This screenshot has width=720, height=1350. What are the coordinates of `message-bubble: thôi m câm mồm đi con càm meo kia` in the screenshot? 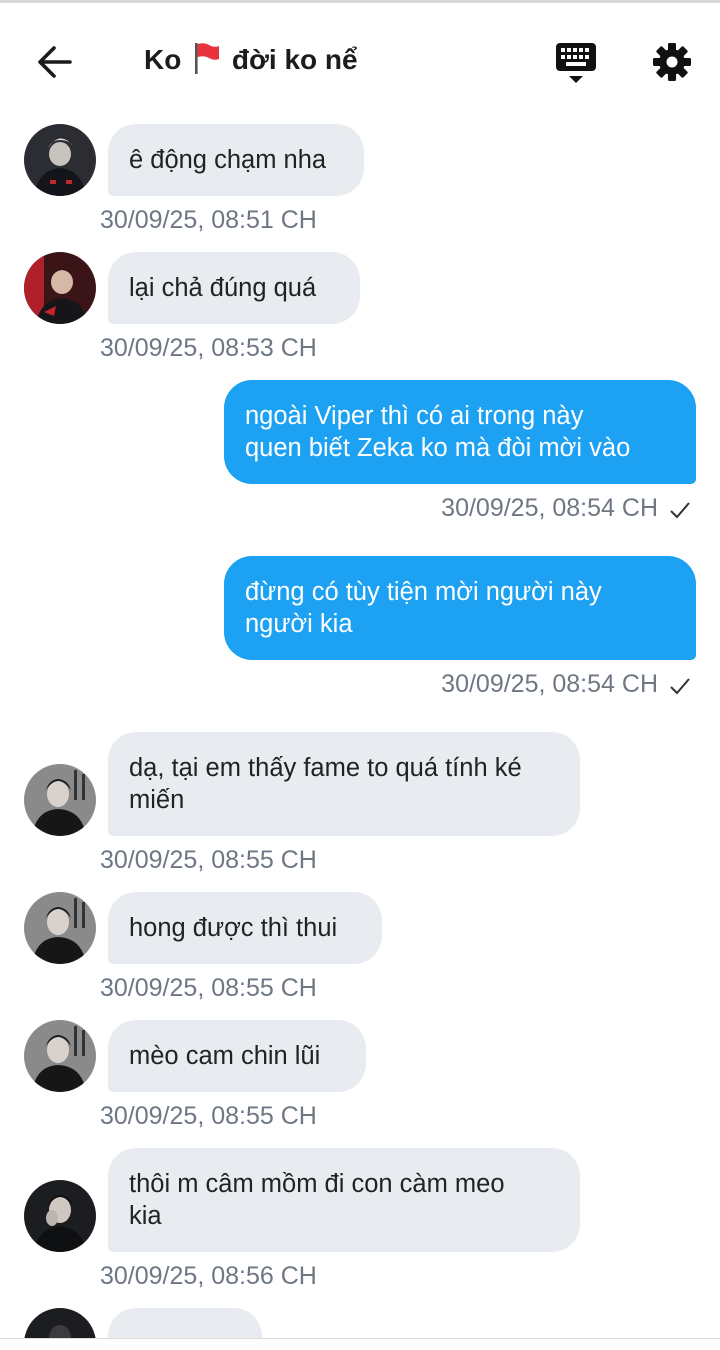 It's located at (344, 1200).